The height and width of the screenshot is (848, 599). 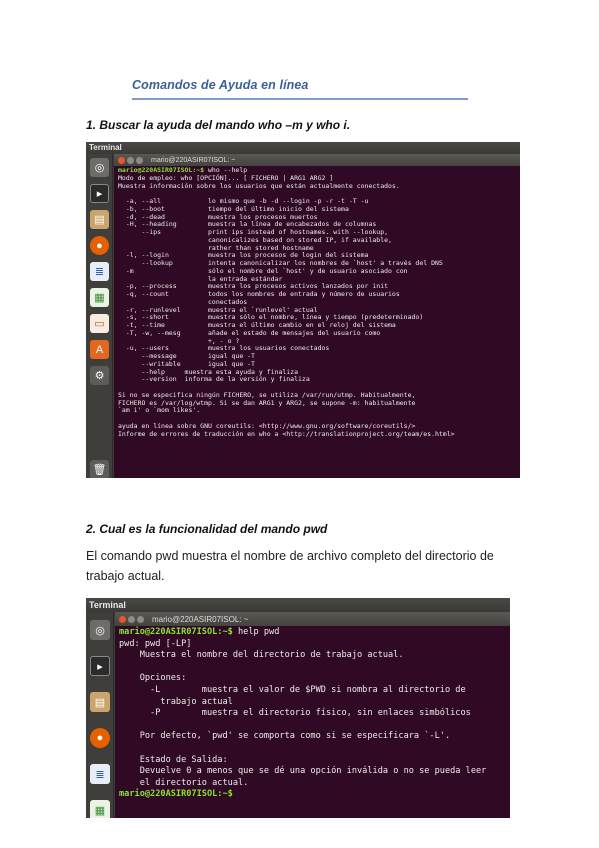 What do you see at coordinates (196, 701) in the screenshot?
I see `output-line: trabajo actual` at bounding box center [196, 701].